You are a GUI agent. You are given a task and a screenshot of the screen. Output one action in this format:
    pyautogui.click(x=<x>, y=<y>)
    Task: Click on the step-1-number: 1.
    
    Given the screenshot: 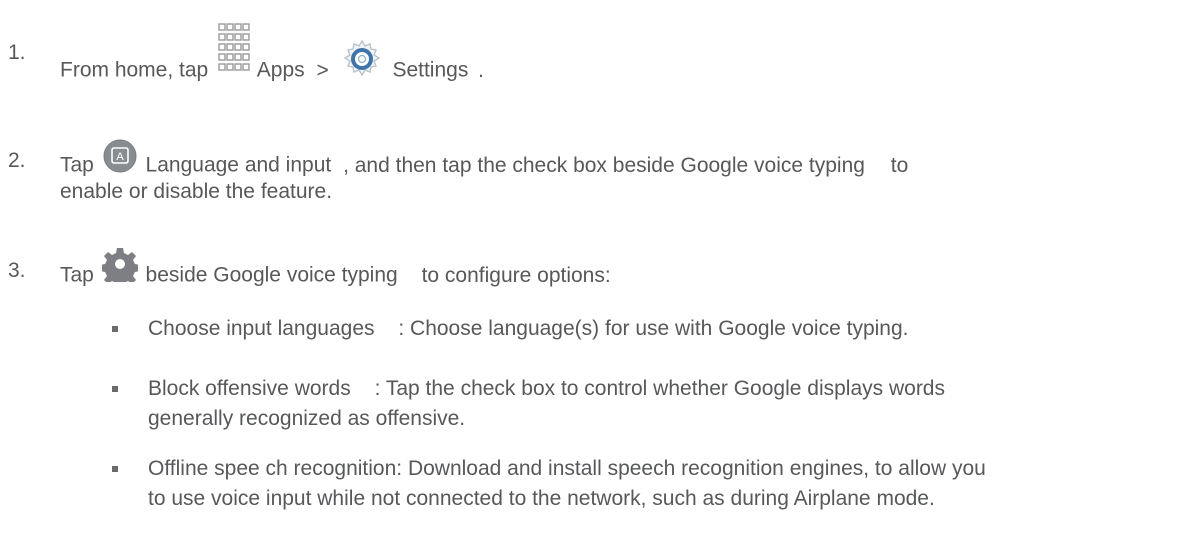 What is the action you would take?
    pyautogui.click(x=17, y=52)
    